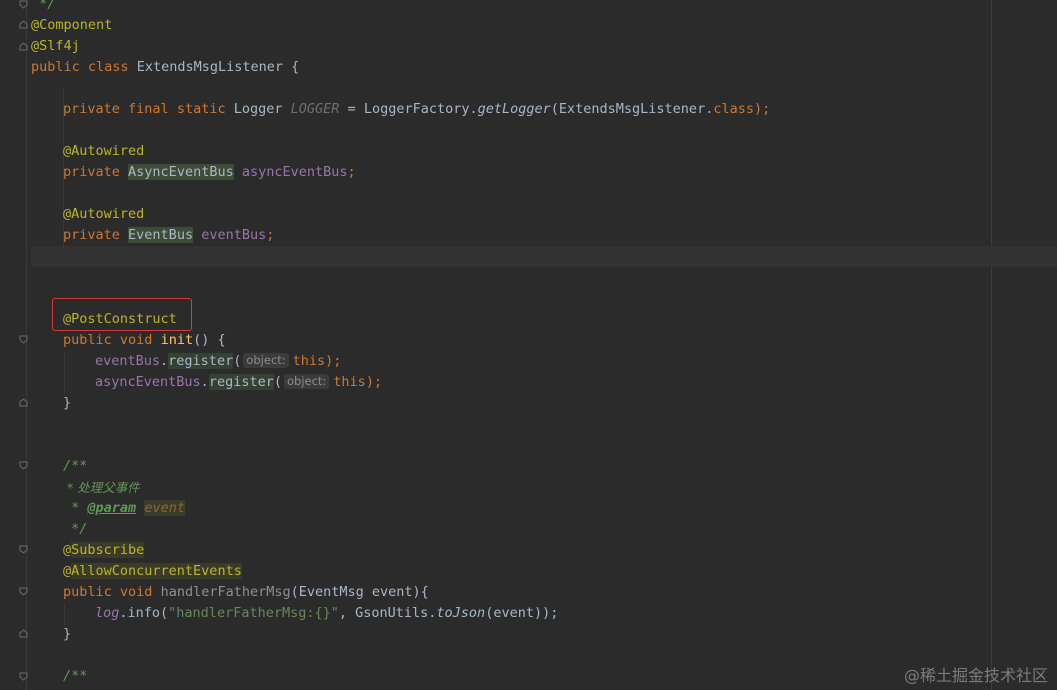 The image size is (1057, 690). I want to click on method-handlerfathermsg: handlerFatherMsg, so click(225, 592).